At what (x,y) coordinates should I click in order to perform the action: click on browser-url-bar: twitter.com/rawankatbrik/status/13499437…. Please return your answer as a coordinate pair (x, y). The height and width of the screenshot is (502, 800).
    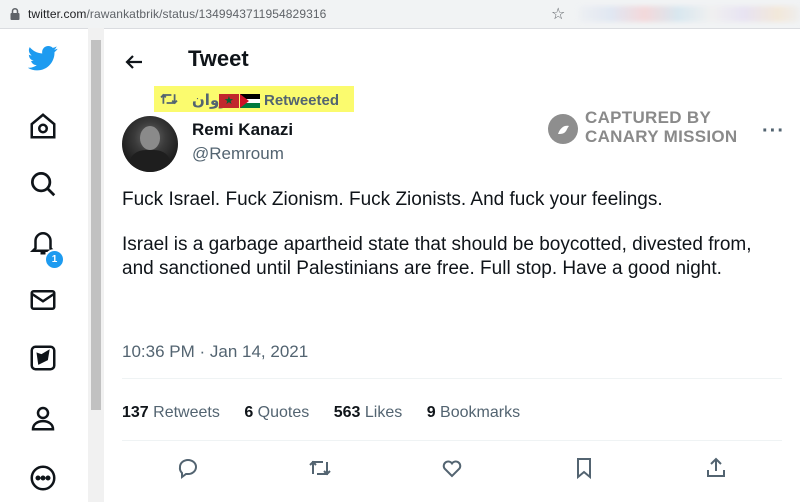
    Looking at the image, I should click on (400, 14).